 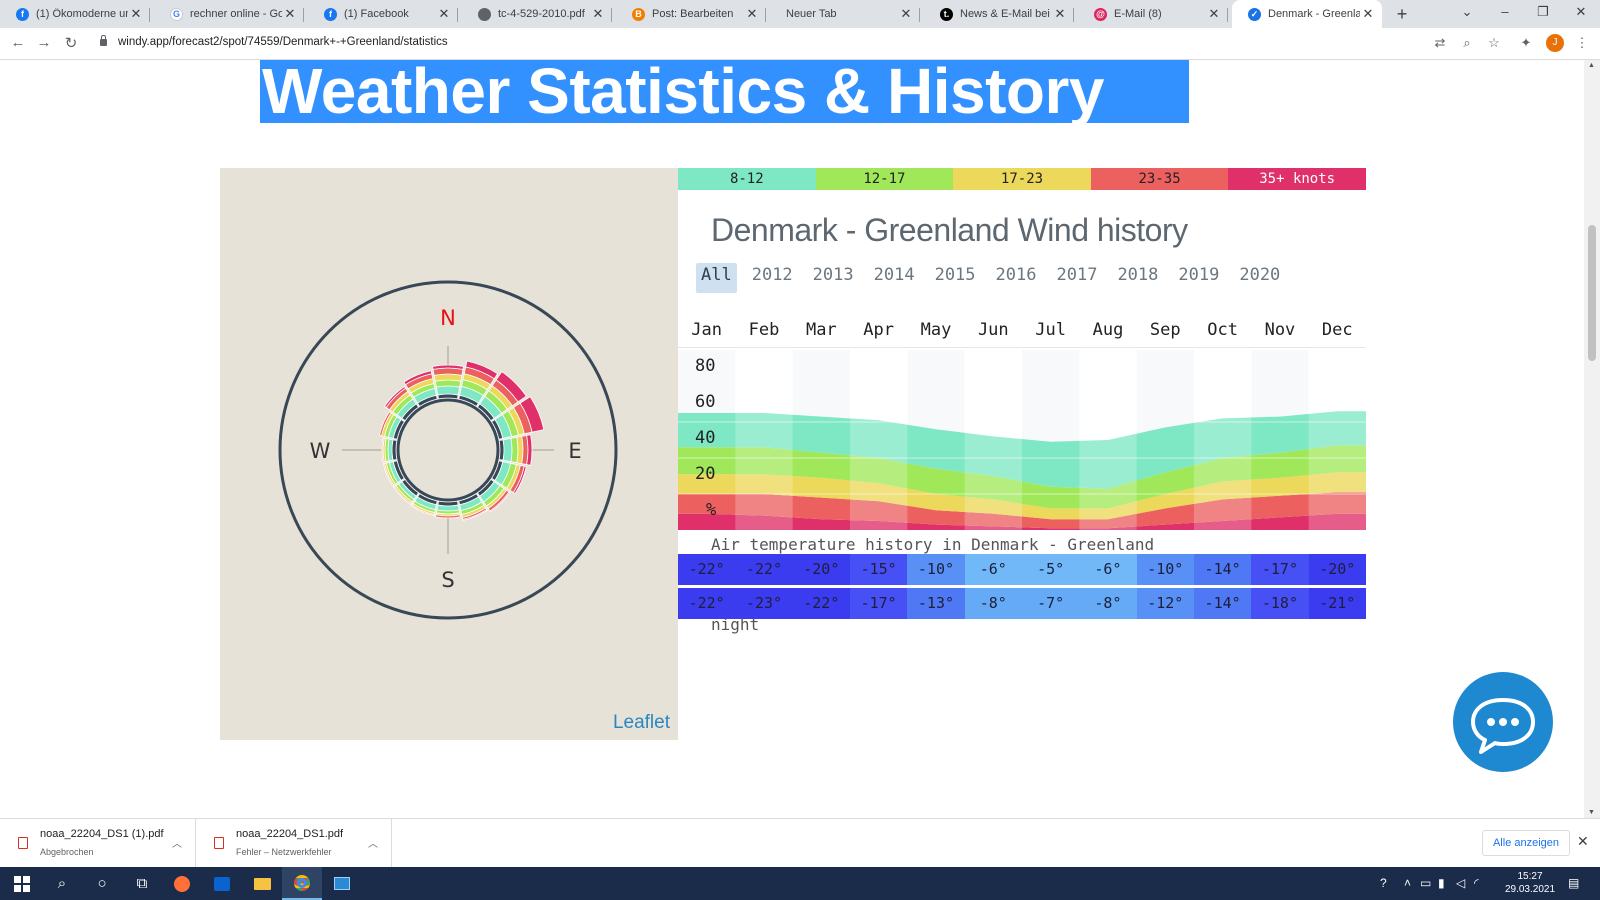 What do you see at coordinates (290, 834) in the screenshot?
I see `download-filename: noaa_22204_DS1.pdf` at bounding box center [290, 834].